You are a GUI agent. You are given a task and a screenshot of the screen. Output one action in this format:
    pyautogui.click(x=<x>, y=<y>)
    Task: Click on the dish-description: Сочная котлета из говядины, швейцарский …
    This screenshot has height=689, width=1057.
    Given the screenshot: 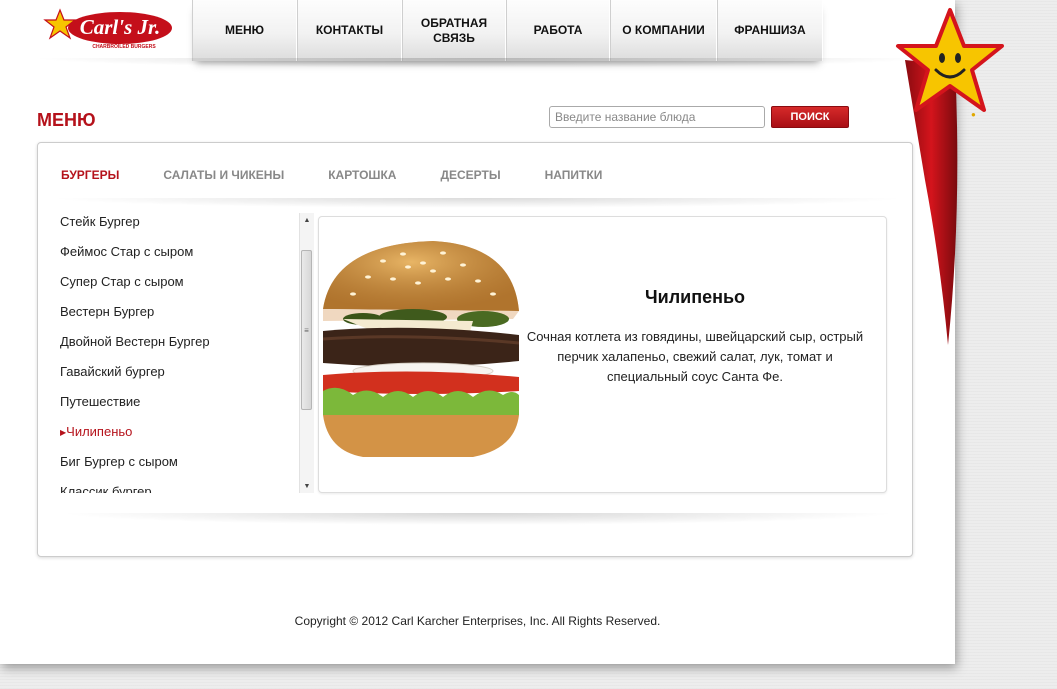 What is the action you would take?
    pyautogui.click(x=695, y=356)
    